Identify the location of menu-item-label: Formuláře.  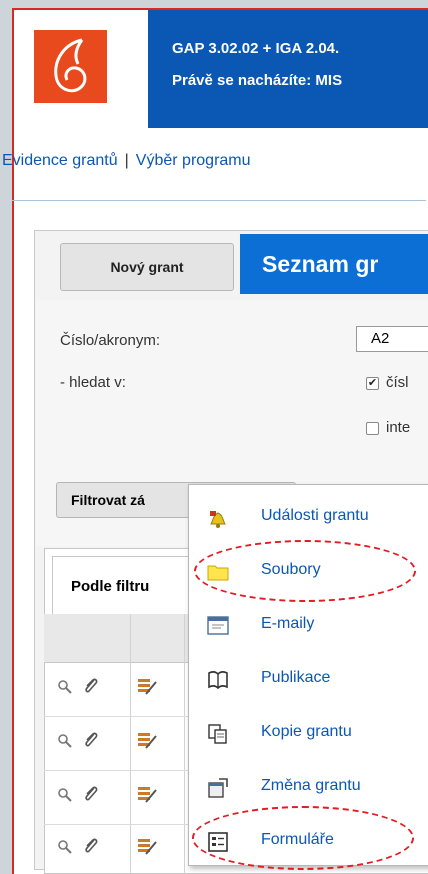
(297, 839).